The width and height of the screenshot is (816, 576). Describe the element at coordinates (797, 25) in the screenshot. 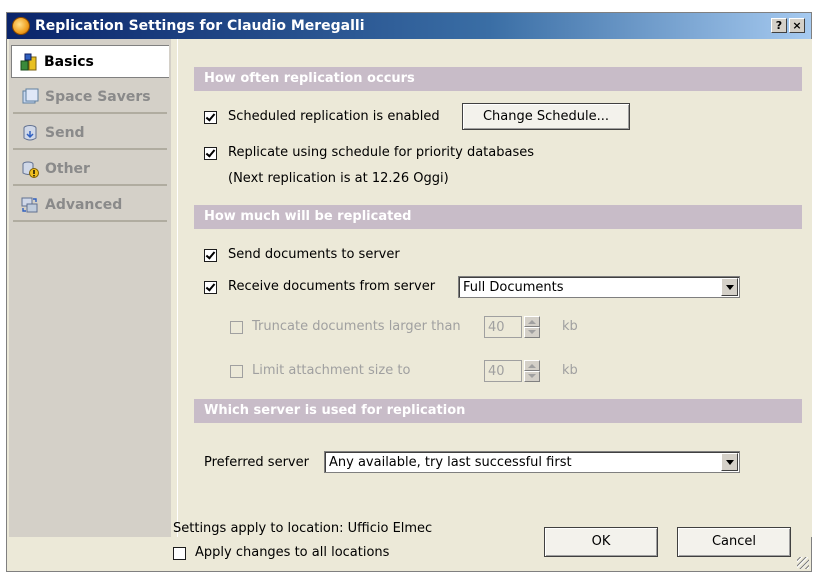

I see `close-button: ×` at that location.